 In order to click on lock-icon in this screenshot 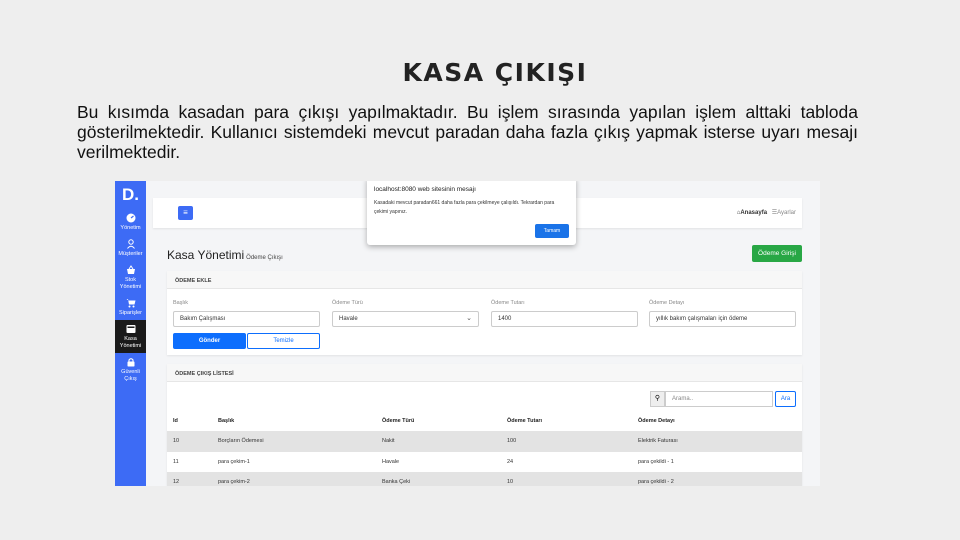, I will do `click(130, 362)`.